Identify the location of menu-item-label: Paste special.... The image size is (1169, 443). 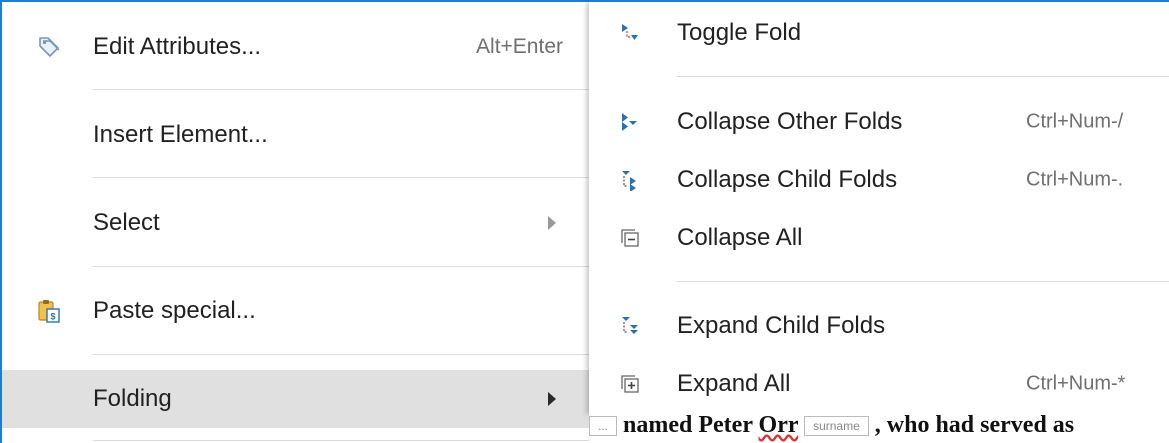
(174, 310).